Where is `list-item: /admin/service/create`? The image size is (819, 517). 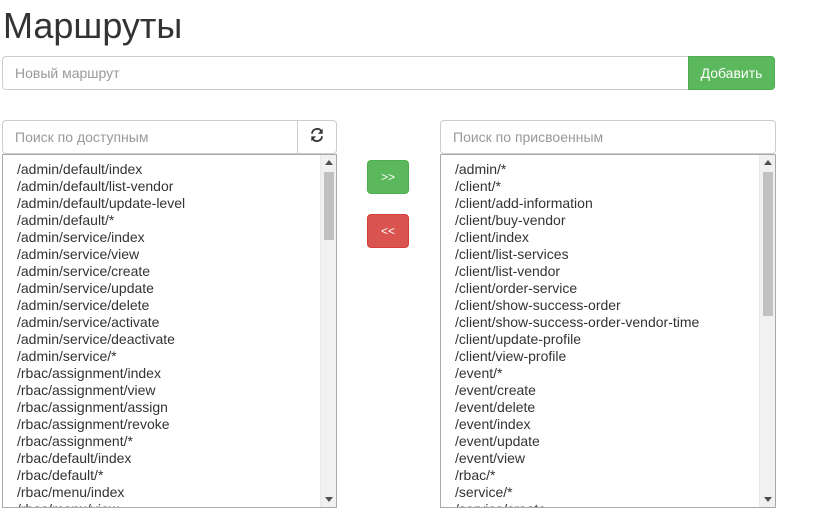 list-item: /admin/service/create is located at coordinates (167, 271).